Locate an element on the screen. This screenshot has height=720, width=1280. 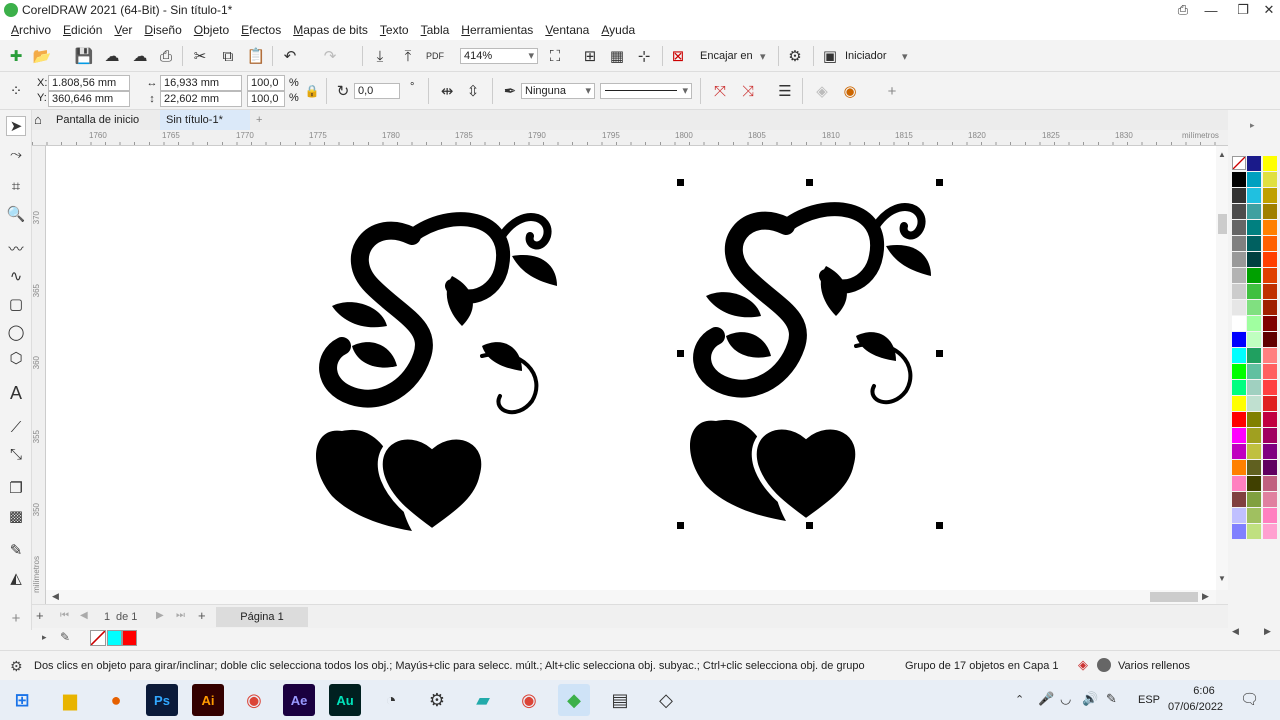
chrome-icon: ◉ is located at coordinates (254, 700).